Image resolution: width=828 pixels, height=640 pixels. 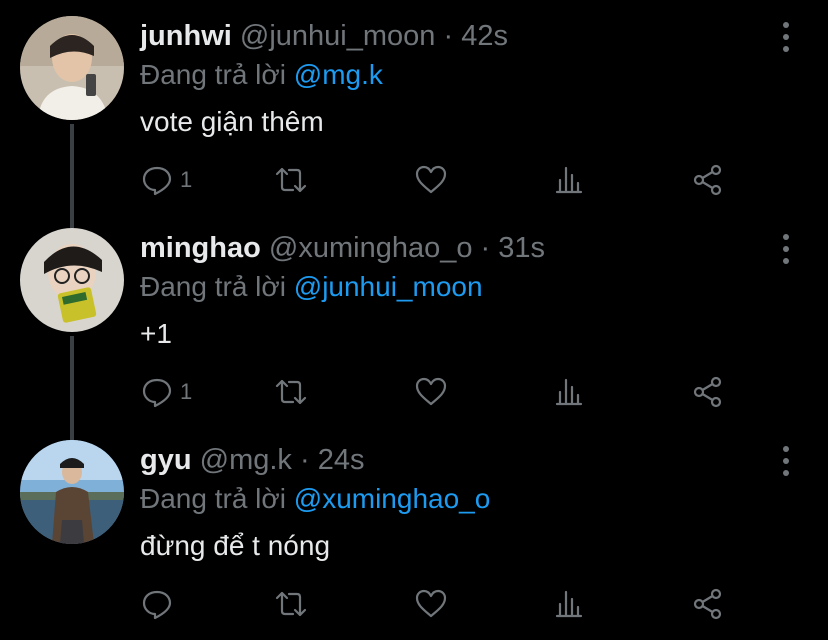 What do you see at coordinates (392, 498) in the screenshot?
I see `reply-mention: @xuminghao_o` at bounding box center [392, 498].